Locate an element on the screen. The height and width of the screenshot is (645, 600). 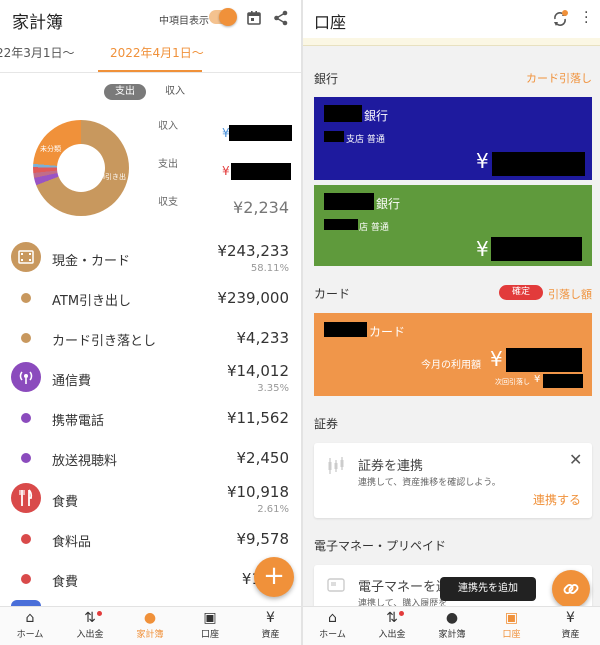
piggy-bank-icon: ● is located at coordinates (452, 618).